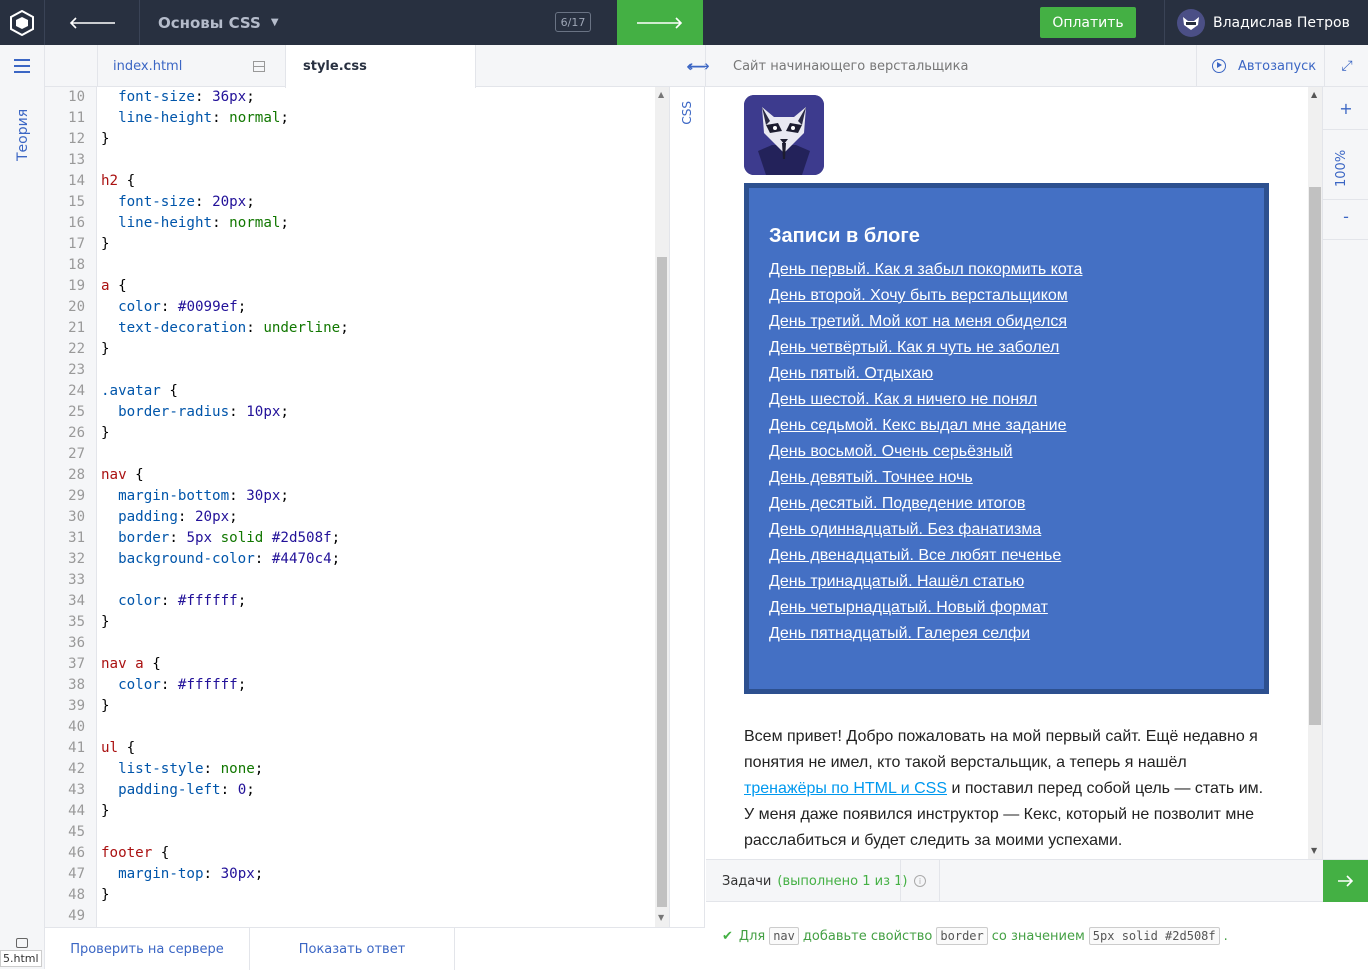 This screenshot has height=970, width=1368. I want to click on code-line: background-color: #4470c4;, so click(220, 559).